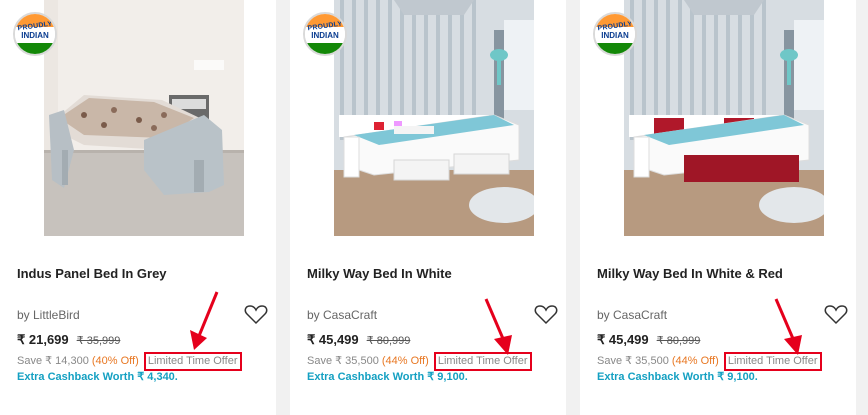 This screenshot has height=415, width=868. Describe the element at coordinates (48, 315) in the screenshot. I see `product-brand: by LittleBird` at that location.